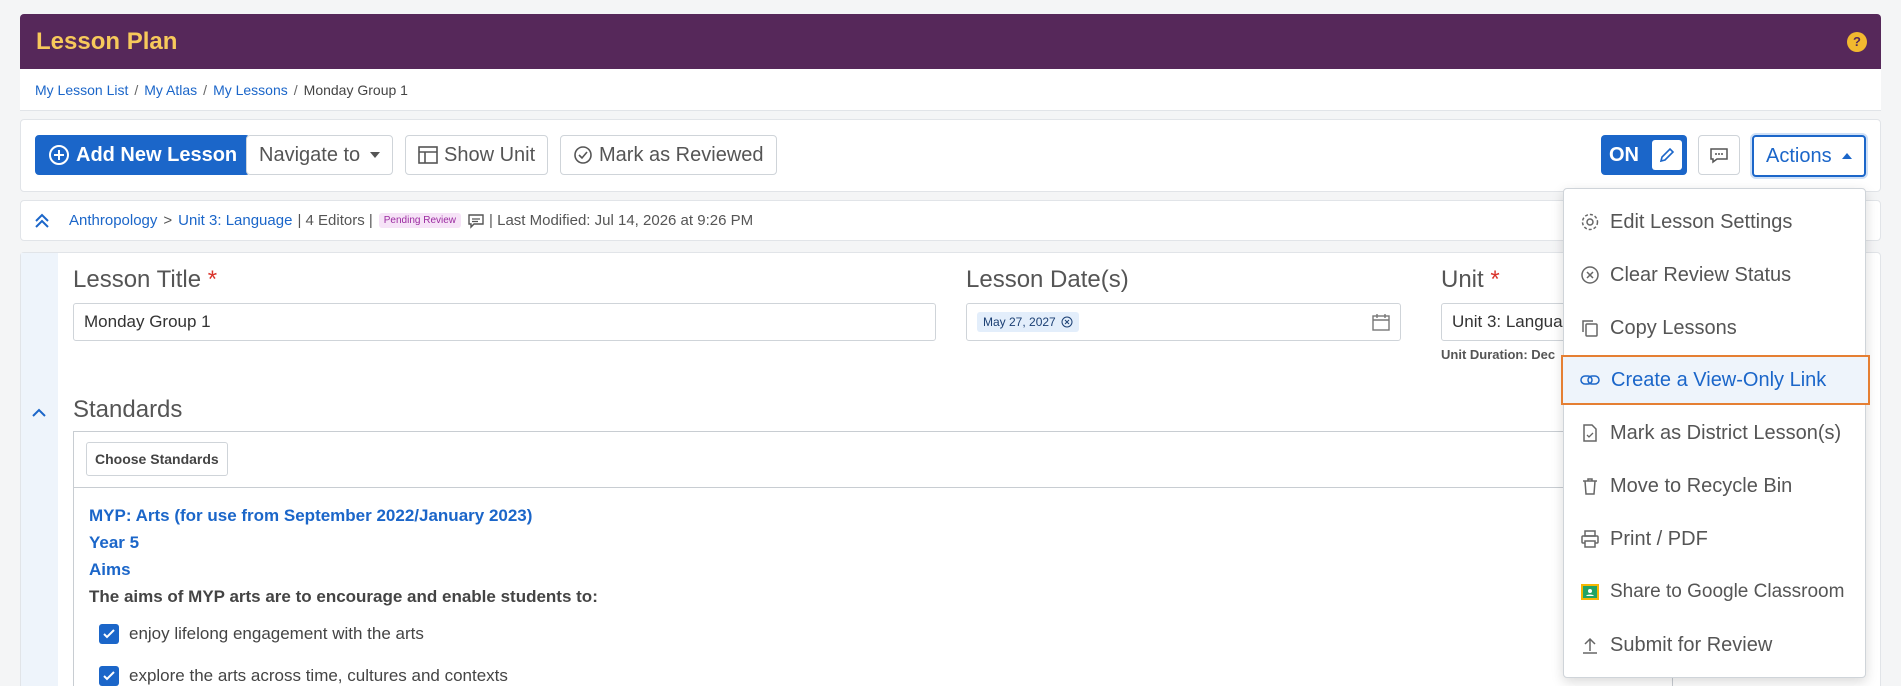 The image size is (1901, 686). Describe the element at coordinates (1726, 432) in the screenshot. I see `menu-item-label: Mark as District Lesson(s)` at that location.